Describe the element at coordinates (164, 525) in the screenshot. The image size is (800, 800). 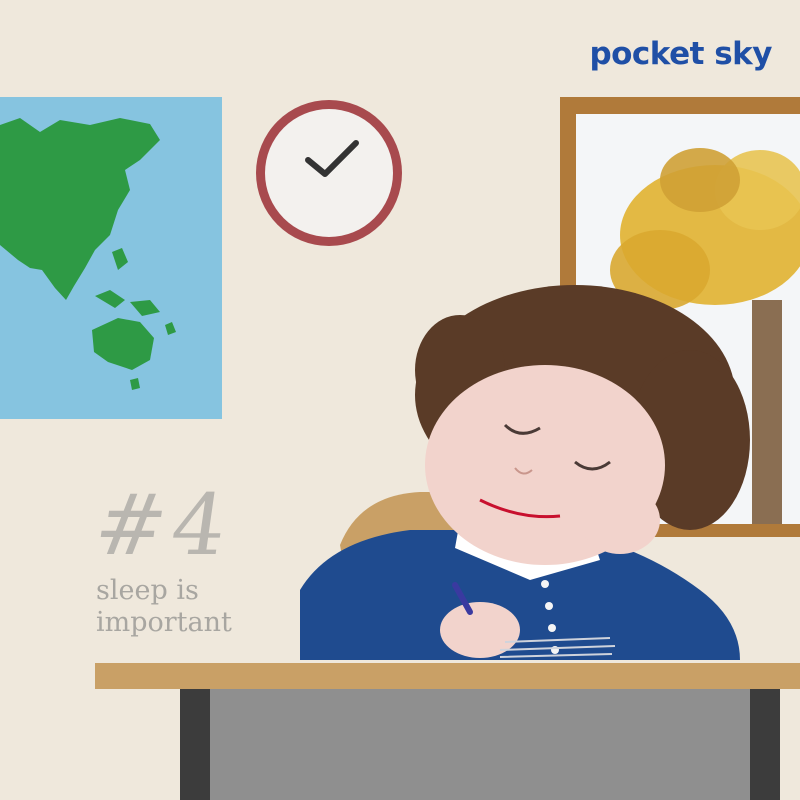
I see `episode-number: #4` at that location.